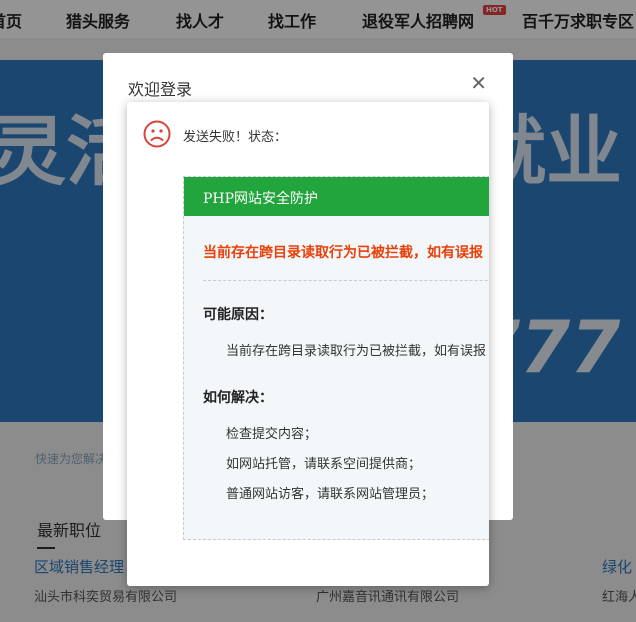  I want to click on solution-item: 检查提交内容；, so click(272, 434).